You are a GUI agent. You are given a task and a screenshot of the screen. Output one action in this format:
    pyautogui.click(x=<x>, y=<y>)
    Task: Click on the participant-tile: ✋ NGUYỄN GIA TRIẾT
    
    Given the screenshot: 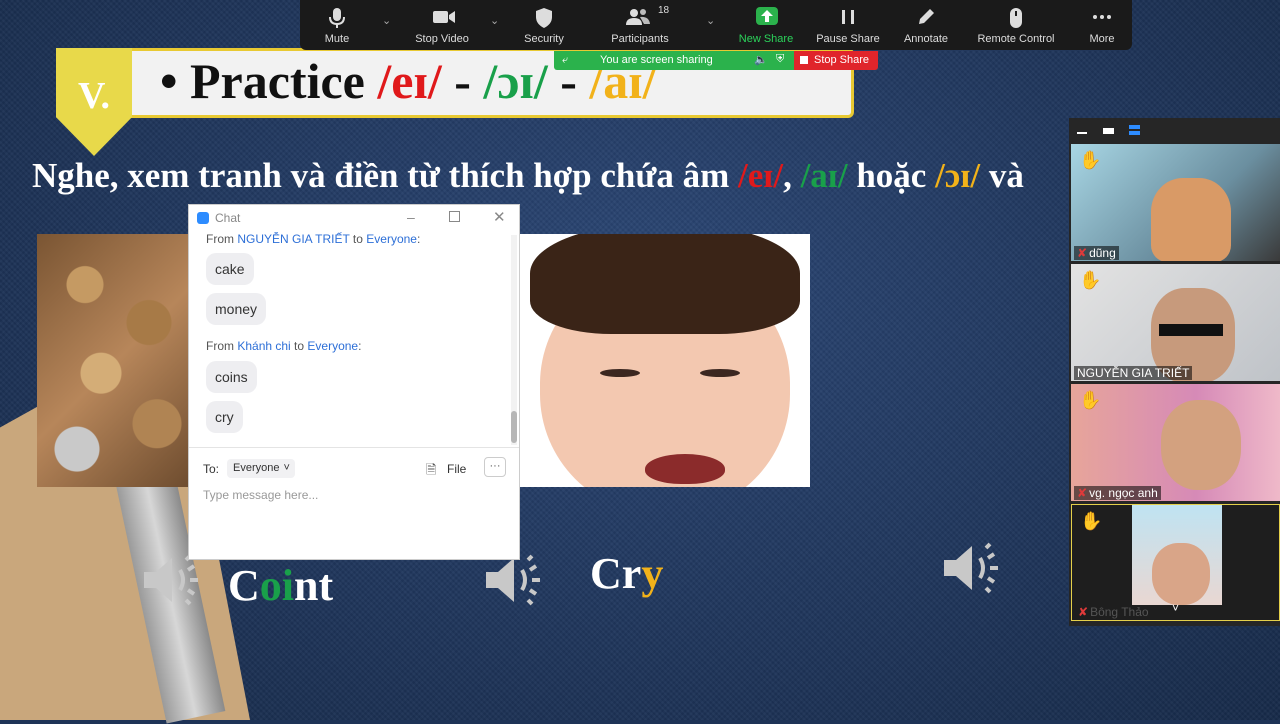 What is the action you would take?
    pyautogui.click(x=1175, y=322)
    